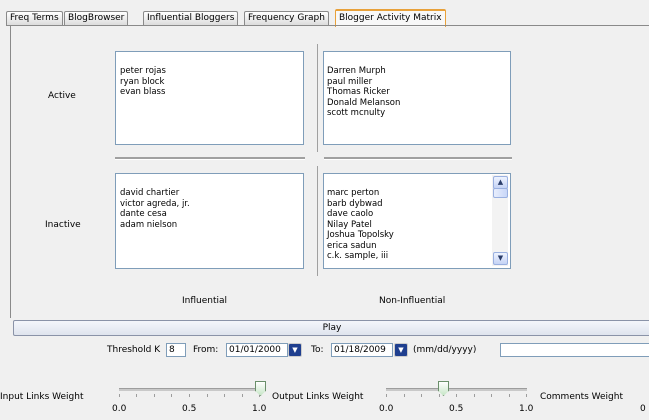  I want to click on tab-freq-terms: Freq Terms, so click(34, 18).